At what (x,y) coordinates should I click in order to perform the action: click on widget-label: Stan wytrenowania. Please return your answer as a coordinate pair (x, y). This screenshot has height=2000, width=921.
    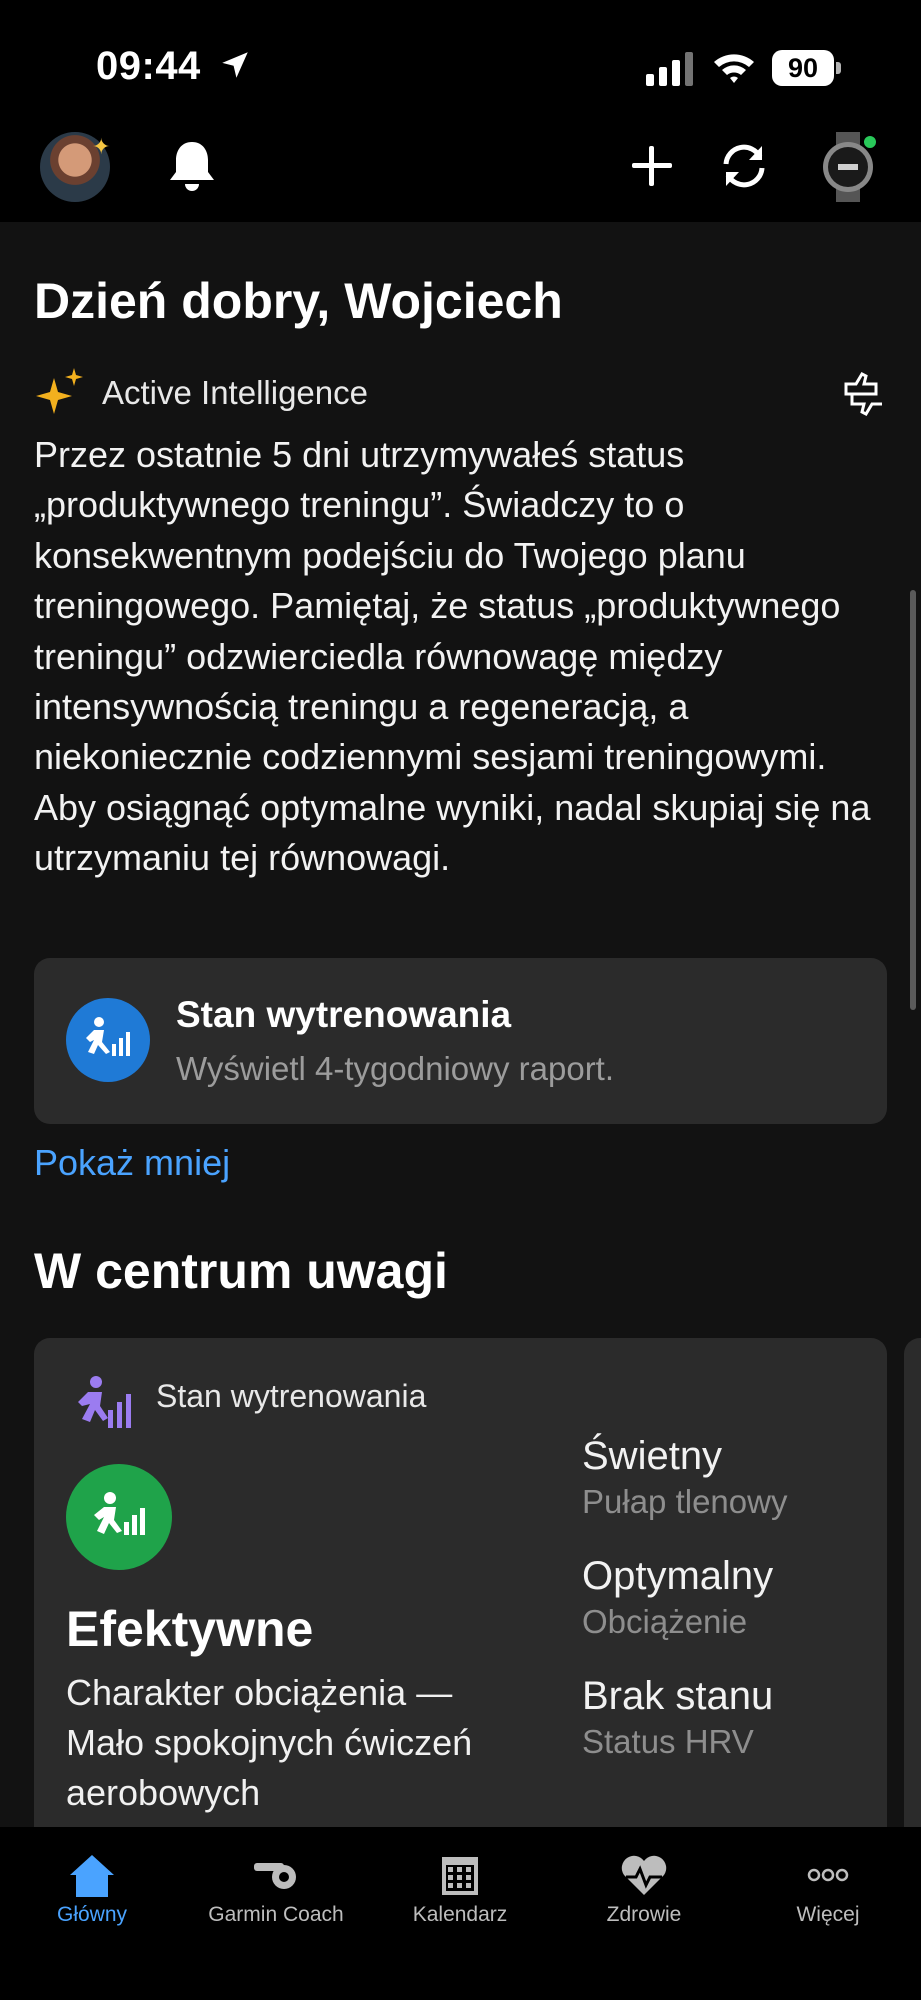
    Looking at the image, I should click on (291, 1396).